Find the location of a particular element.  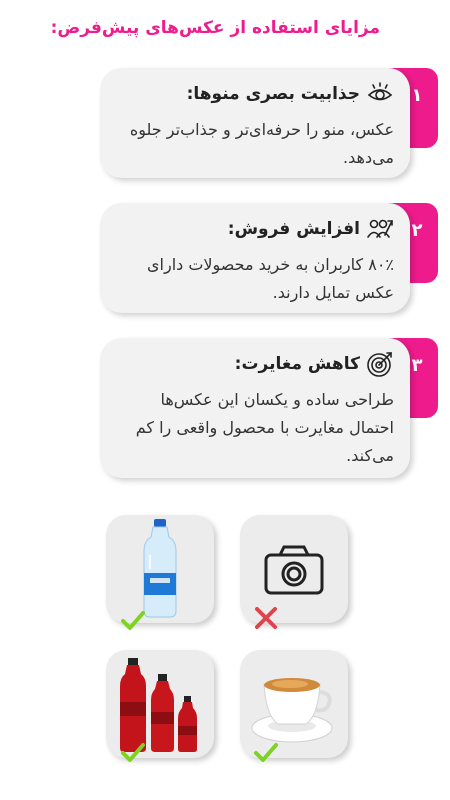

feature-title: کاهش مغایرت: is located at coordinates (297, 364).